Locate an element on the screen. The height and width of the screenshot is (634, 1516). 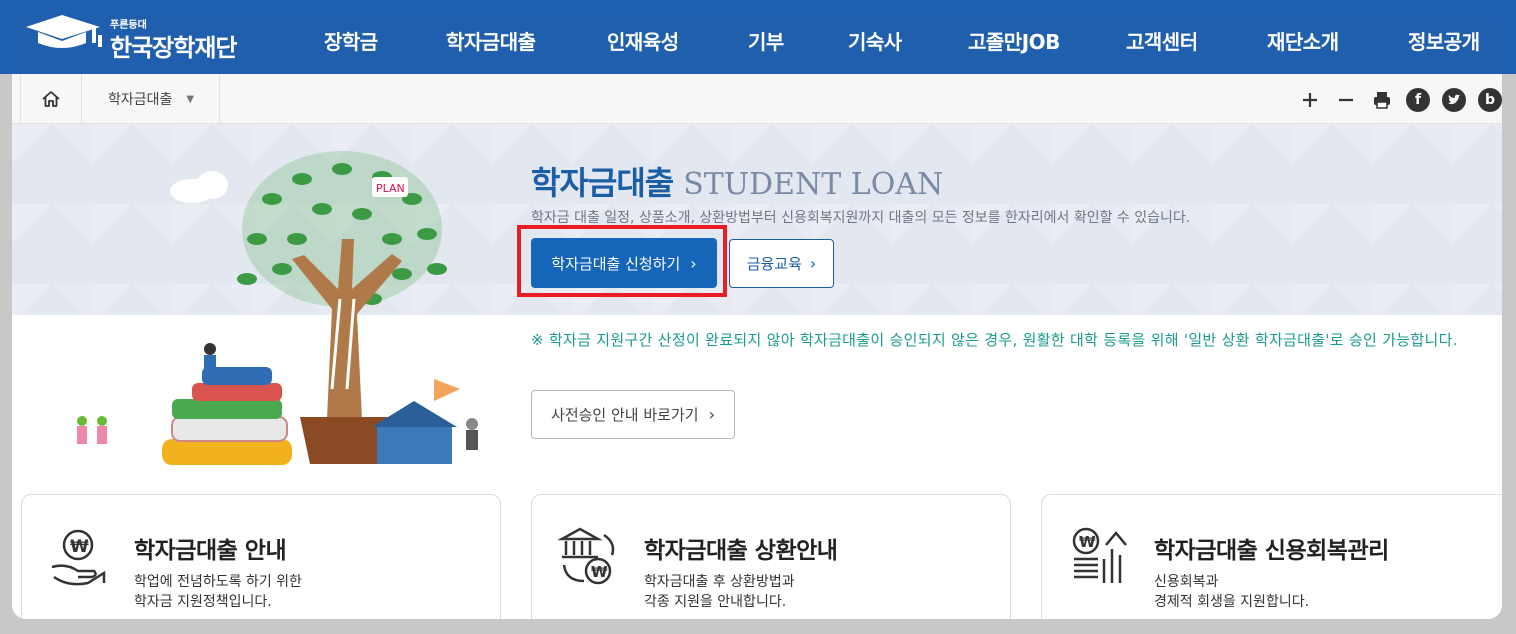
financial-education-label: 금융교육 is located at coordinates (774, 264).